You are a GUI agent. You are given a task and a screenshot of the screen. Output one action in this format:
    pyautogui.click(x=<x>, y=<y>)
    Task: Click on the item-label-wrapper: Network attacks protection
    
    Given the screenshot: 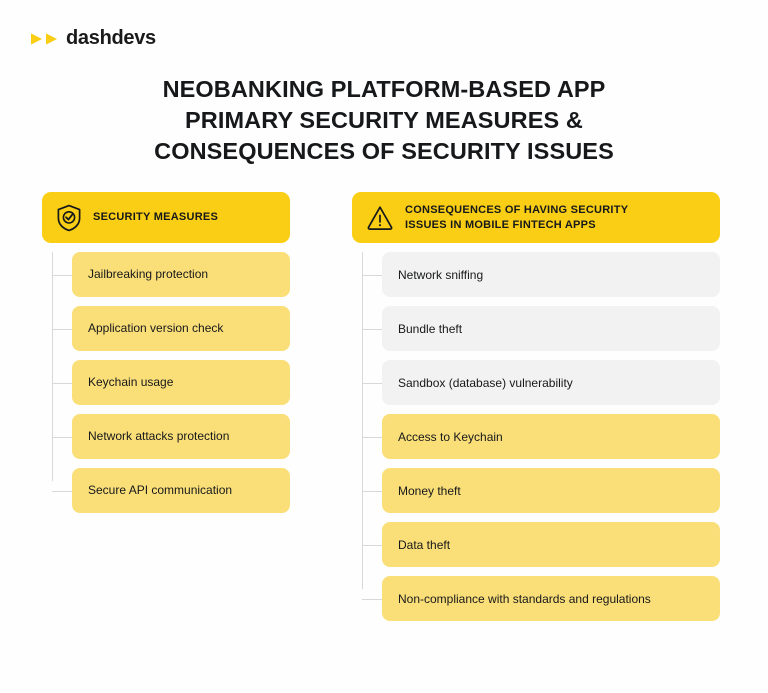 What is the action you would take?
    pyautogui.click(x=181, y=436)
    